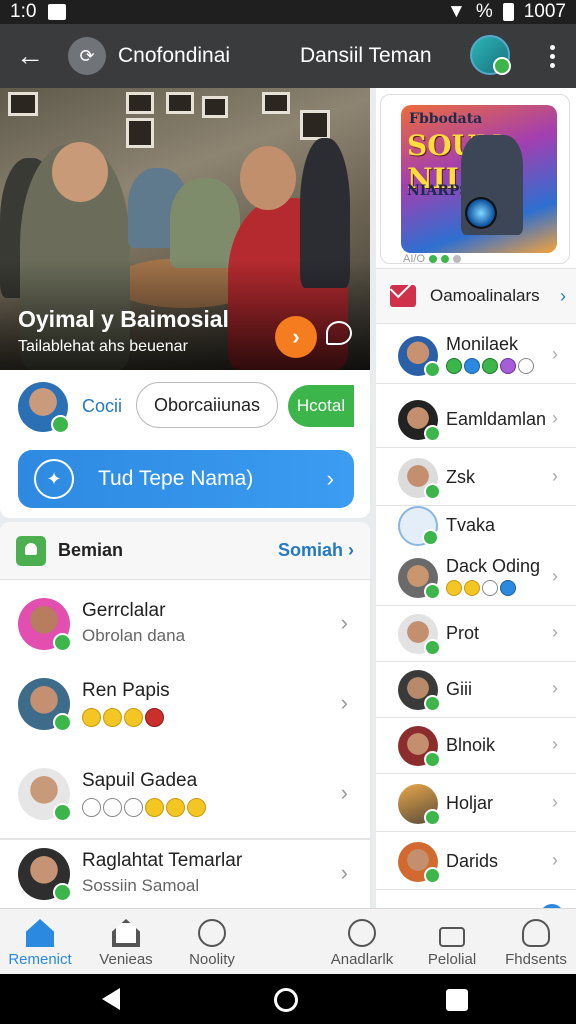 This screenshot has width=576, height=1024. I want to click on status-time: 1:0, so click(23, 11).